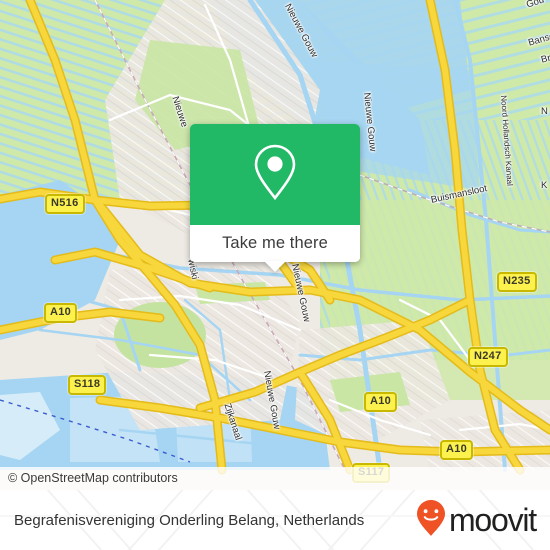 The image size is (550, 550). What do you see at coordinates (488, 357) in the screenshot?
I see `road-shield: N247` at bounding box center [488, 357].